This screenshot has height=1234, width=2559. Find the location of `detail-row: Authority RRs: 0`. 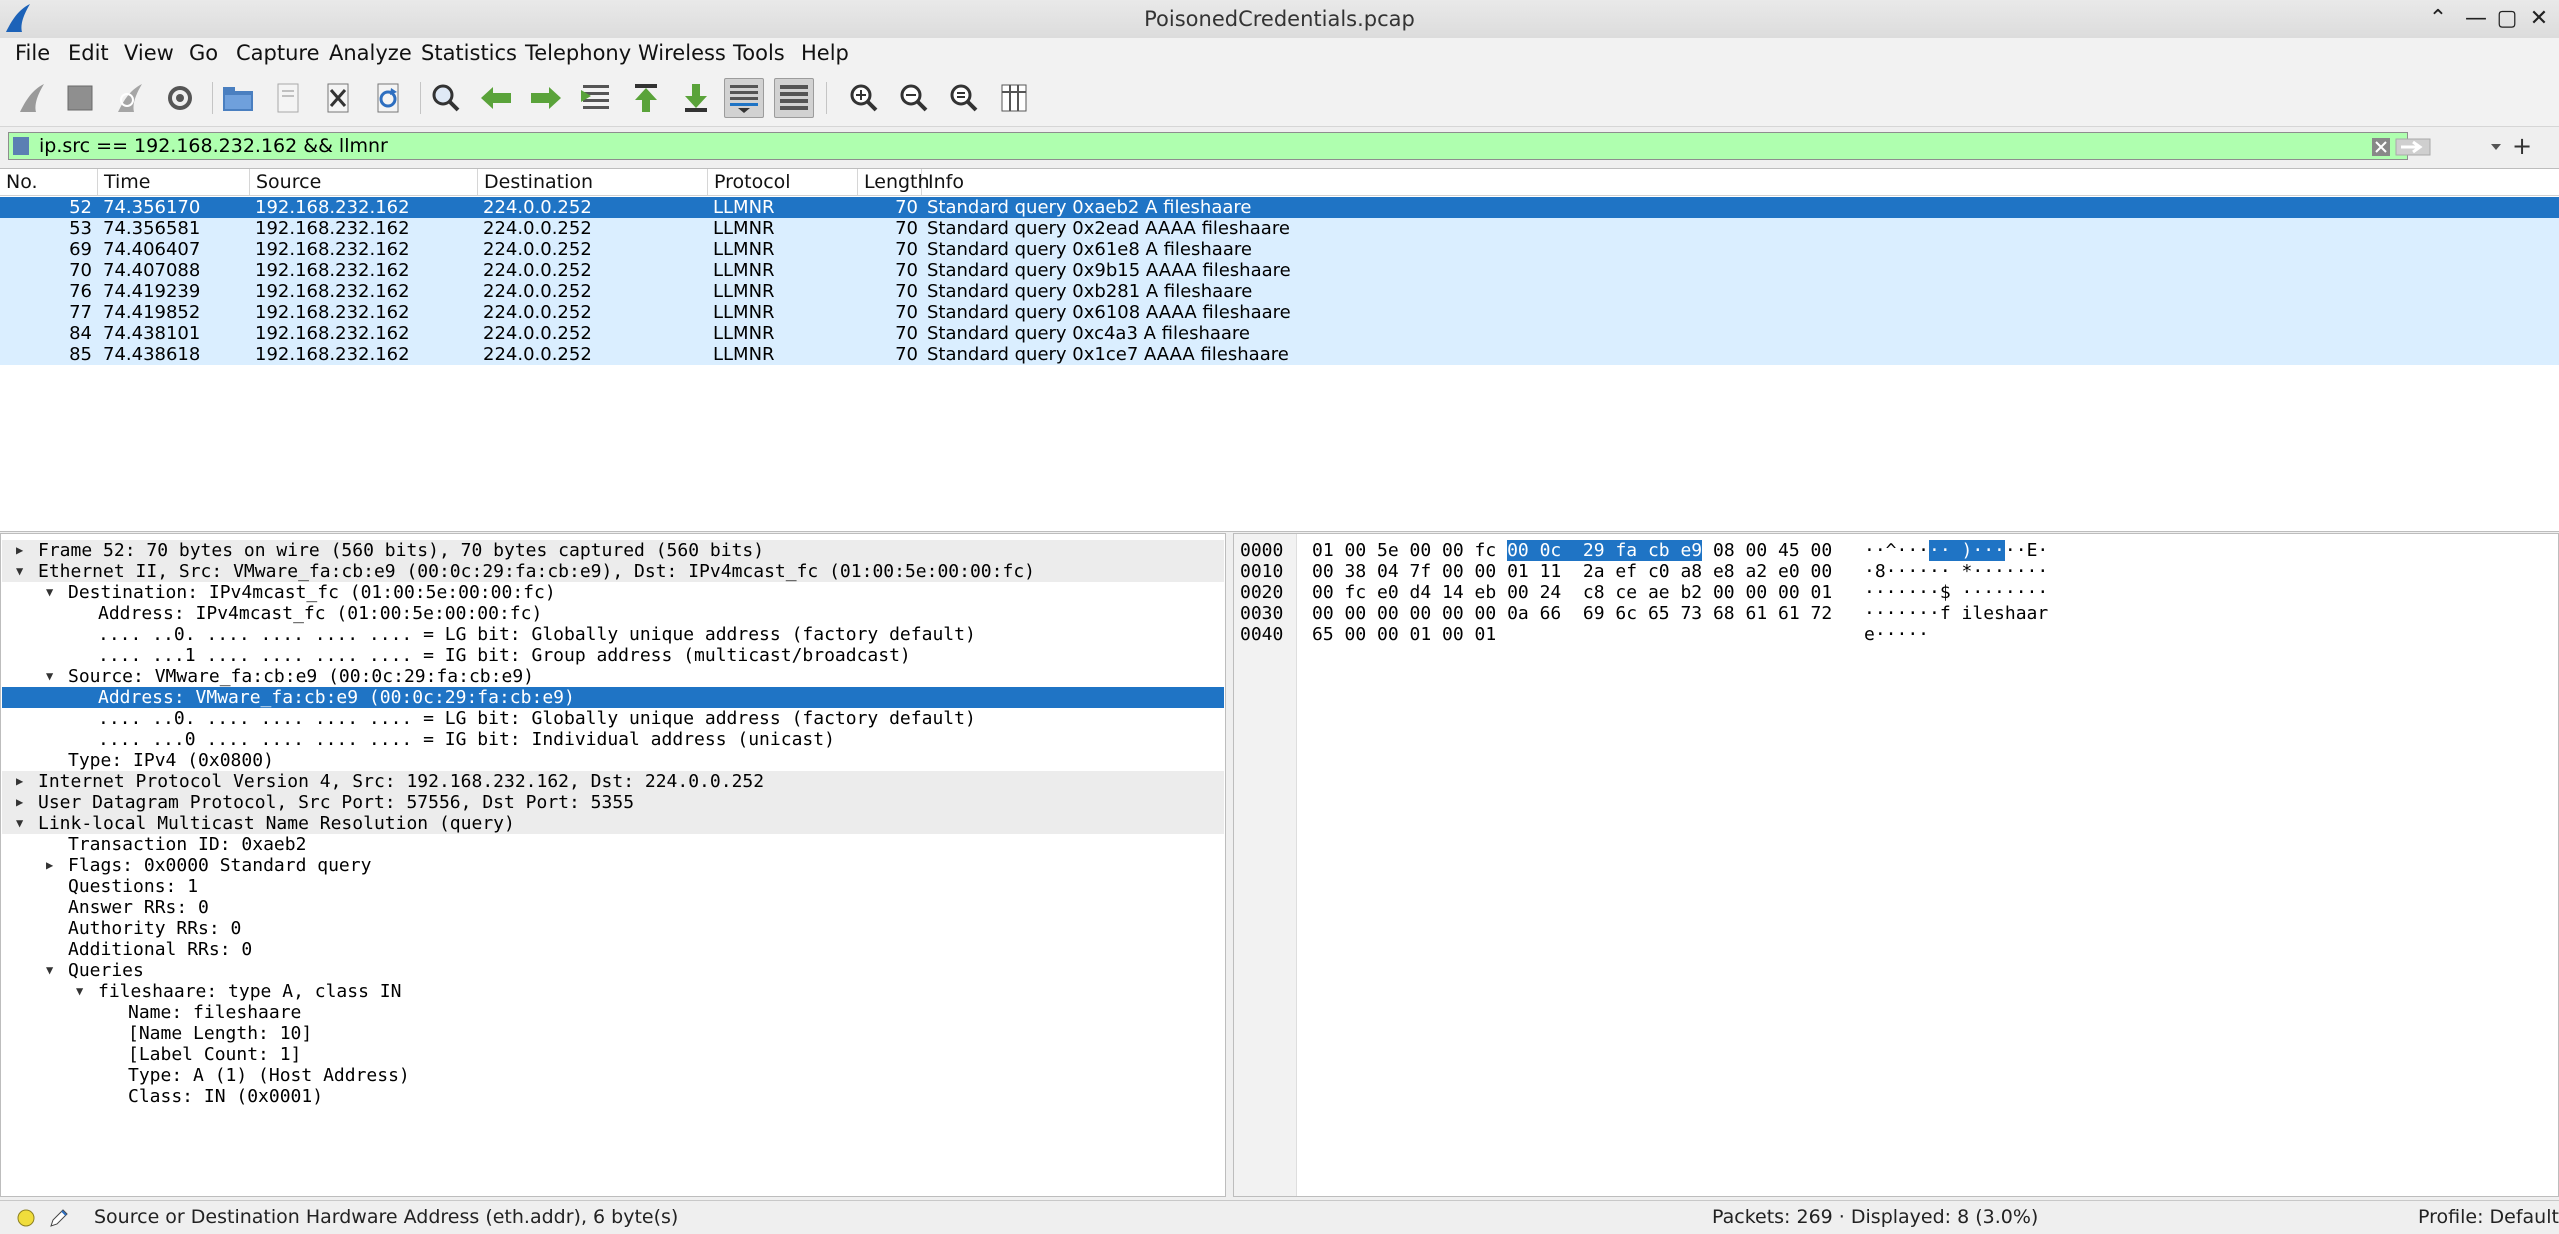

detail-row: Authority RRs: 0 is located at coordinates (613, 928).